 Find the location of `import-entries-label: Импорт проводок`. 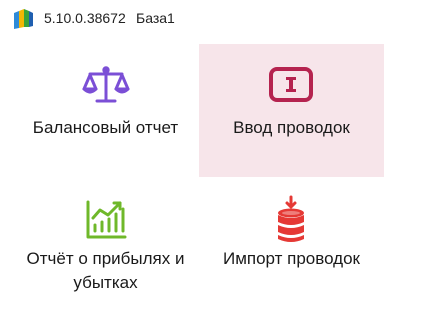

import-entries-label: Импорт проводок is located at coordinates (291, 258).